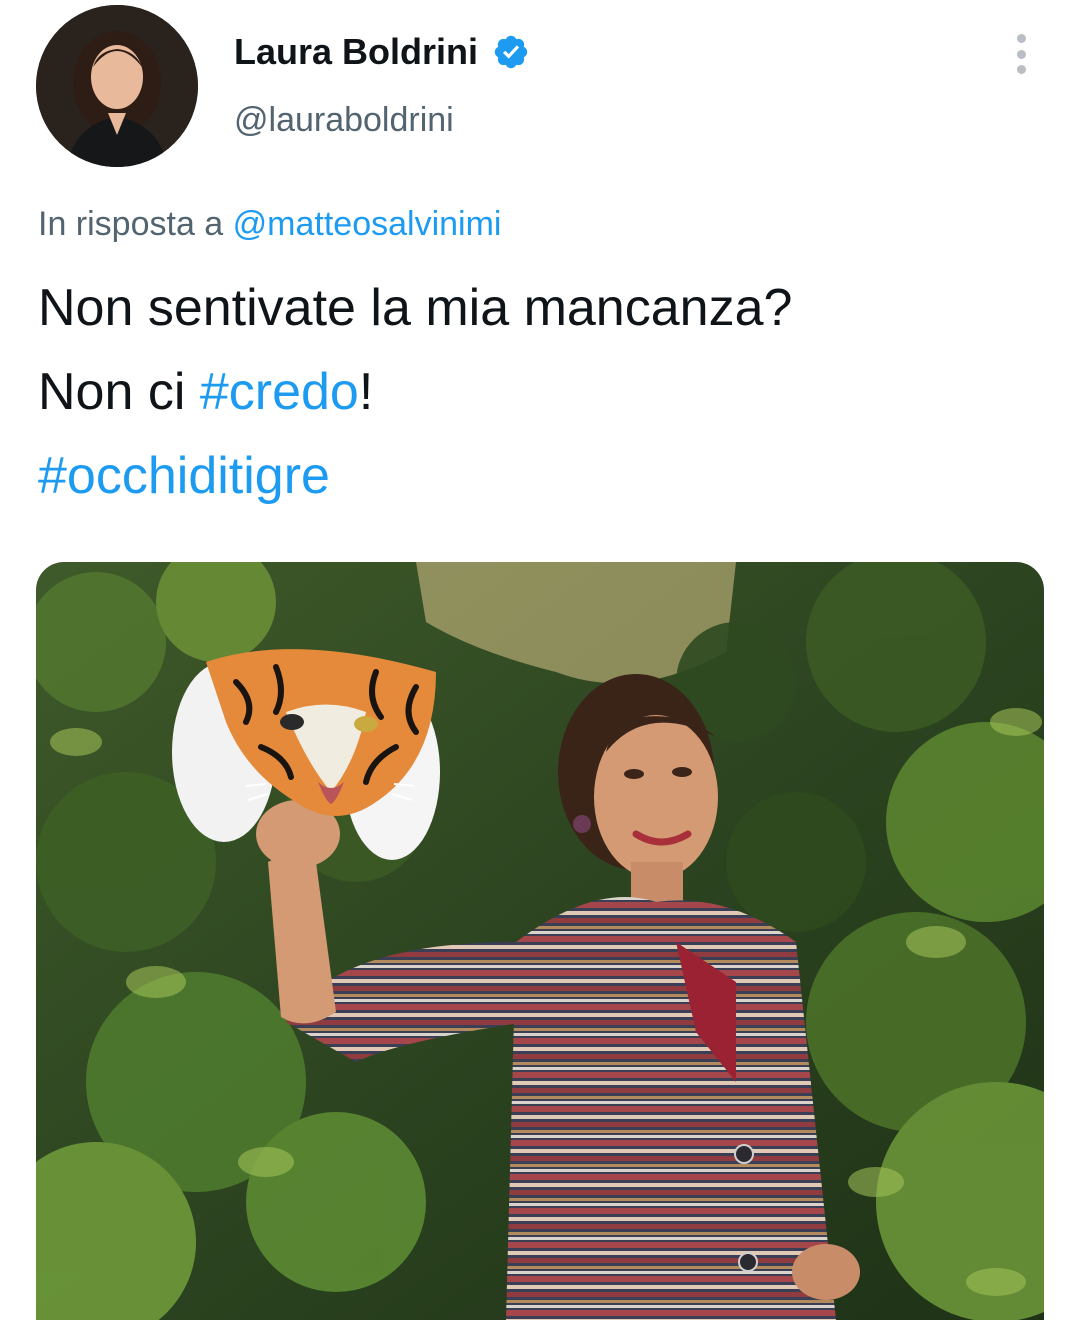  I want to click on author-row: Laura Boldrini, so click(382, 52).